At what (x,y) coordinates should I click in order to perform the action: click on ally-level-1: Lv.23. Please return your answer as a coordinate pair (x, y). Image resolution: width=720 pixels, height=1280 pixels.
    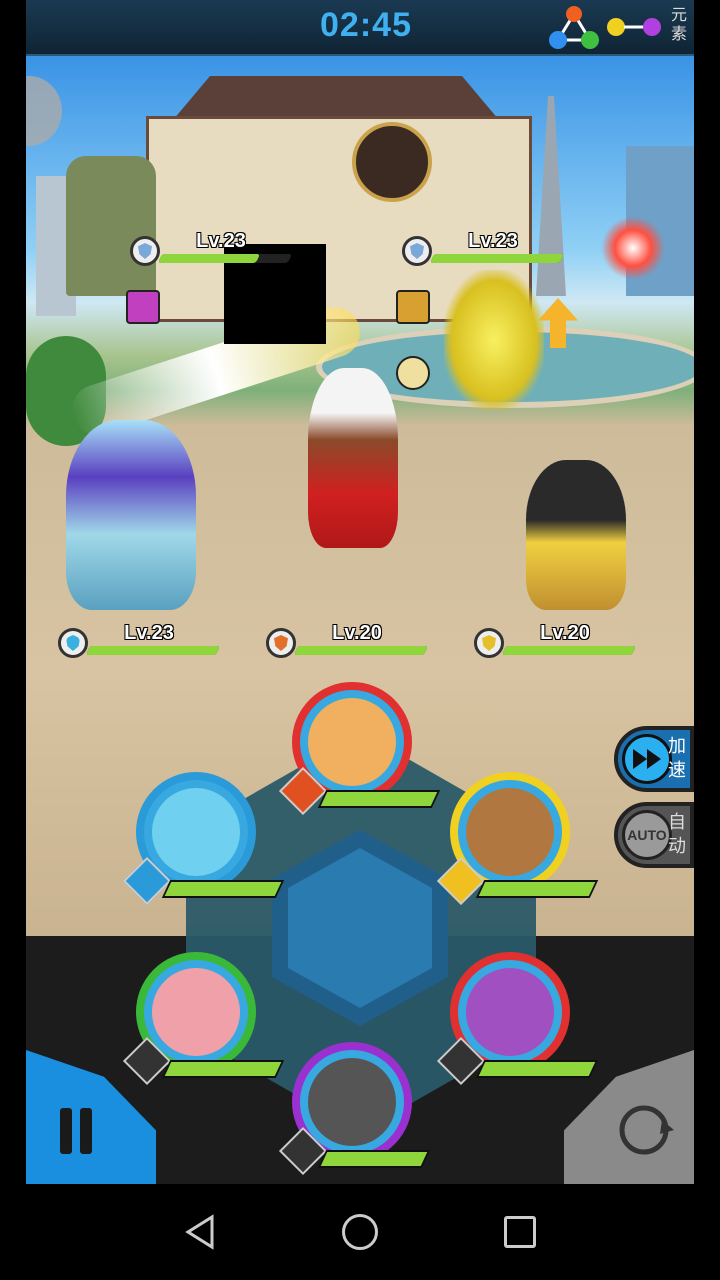
    Looking at the image, I should click on (149, 633).